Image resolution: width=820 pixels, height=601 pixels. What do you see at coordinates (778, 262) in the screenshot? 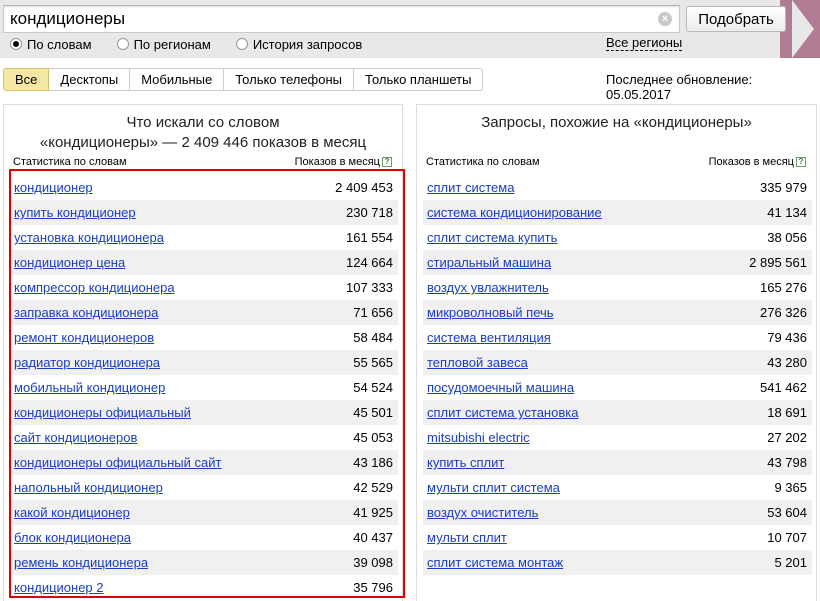
I see `impressions-count: 2 895 561` at bounding box center [778, 262].